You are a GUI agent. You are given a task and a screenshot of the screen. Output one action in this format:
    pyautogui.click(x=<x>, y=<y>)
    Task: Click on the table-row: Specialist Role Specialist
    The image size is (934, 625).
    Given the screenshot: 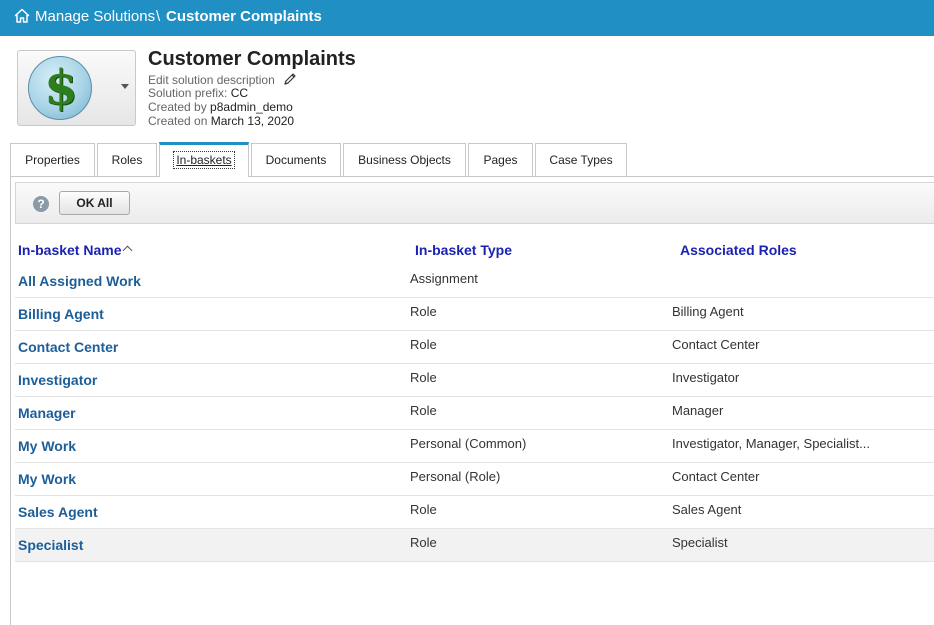 What is the action you would take?
    pyautogui.click(x=474, y=545)
    